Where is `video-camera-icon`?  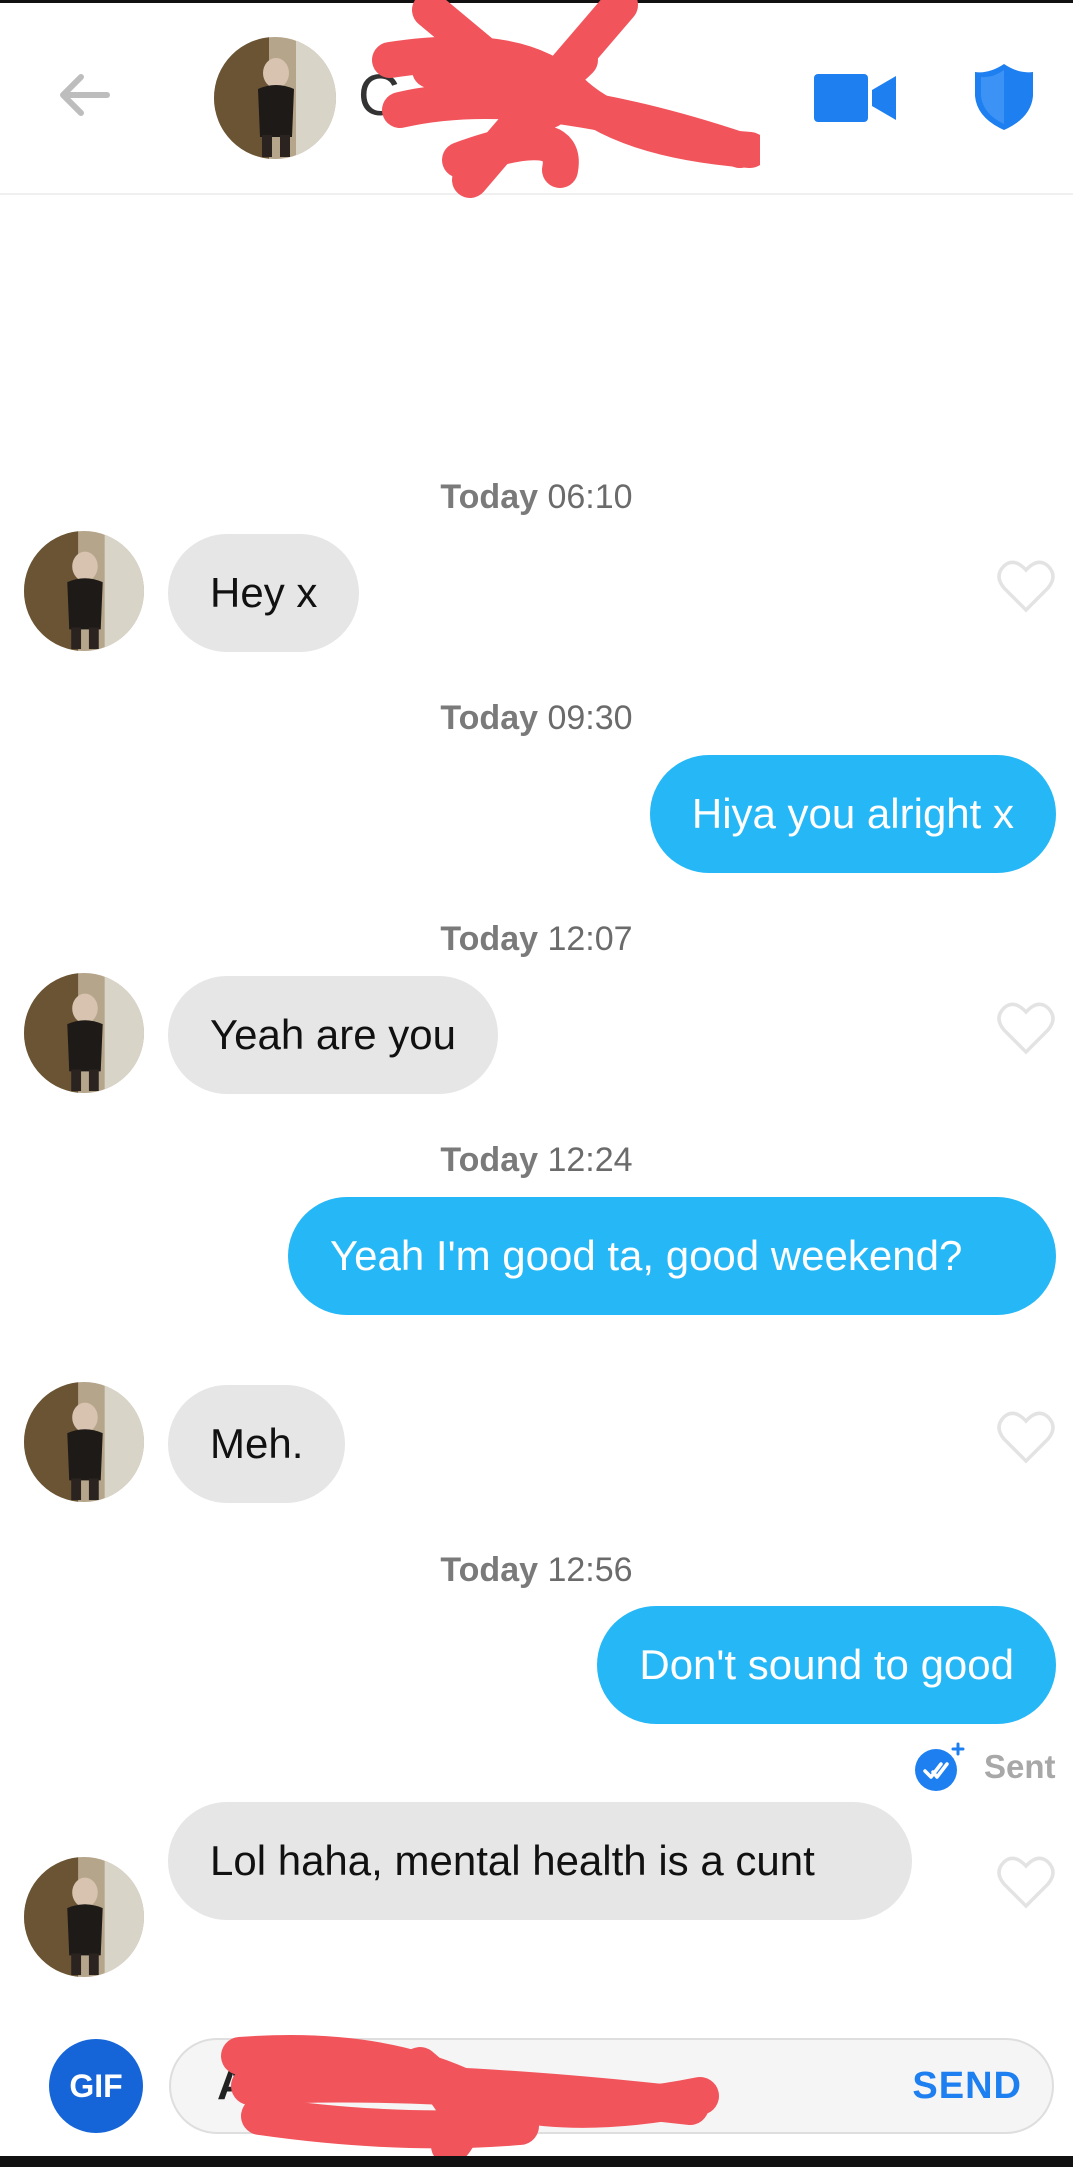 video-camera-icon is located at coordinates (855, 98).